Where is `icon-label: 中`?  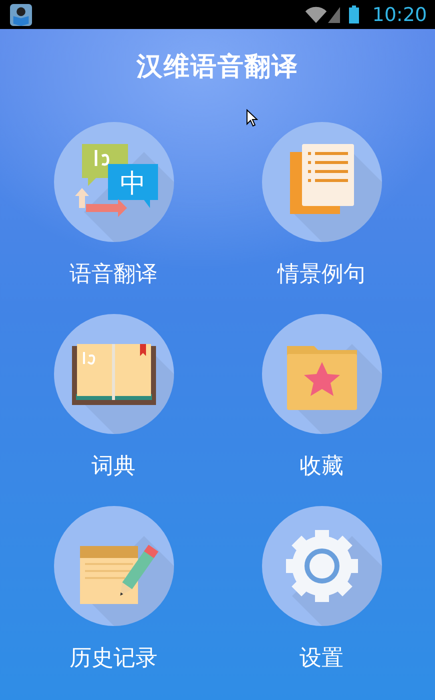
icon-label: 中 is located at coordinates (133, 184).